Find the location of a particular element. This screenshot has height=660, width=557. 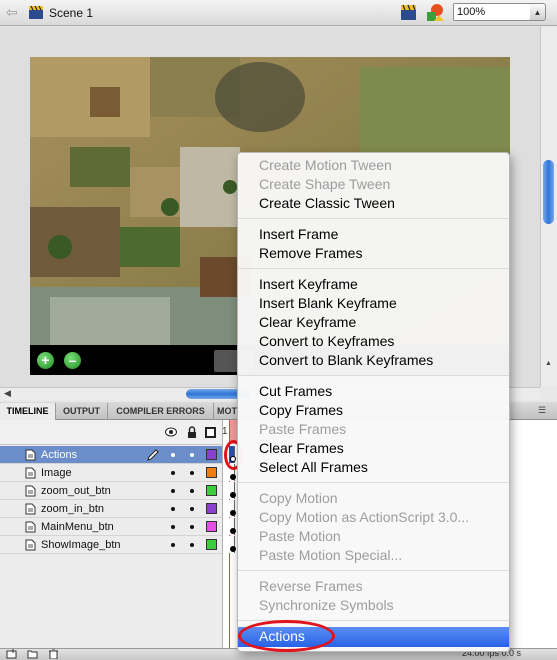

menu-item-convert-to-keyframes: Convert to Keyframes is located at coordinates (326, 341).